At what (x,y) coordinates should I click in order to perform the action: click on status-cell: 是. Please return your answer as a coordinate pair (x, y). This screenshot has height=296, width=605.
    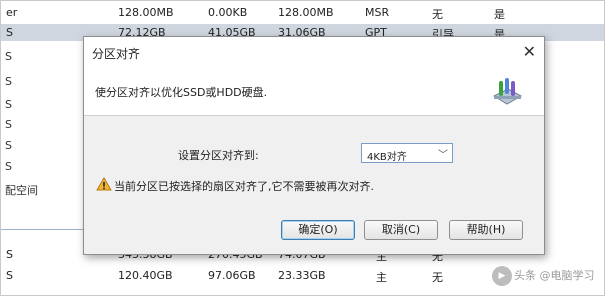
    Looking at the image, I should click on (499, 14).